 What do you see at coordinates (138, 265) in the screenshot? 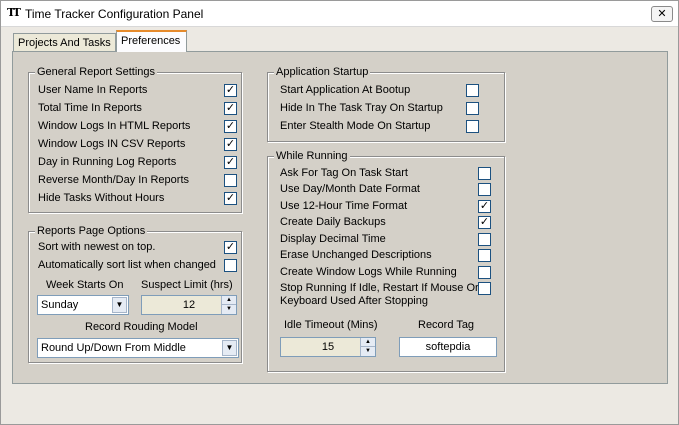
I see `option-auto-sort-list: Automatically sort list when changed` at bounding box center [138, 265].